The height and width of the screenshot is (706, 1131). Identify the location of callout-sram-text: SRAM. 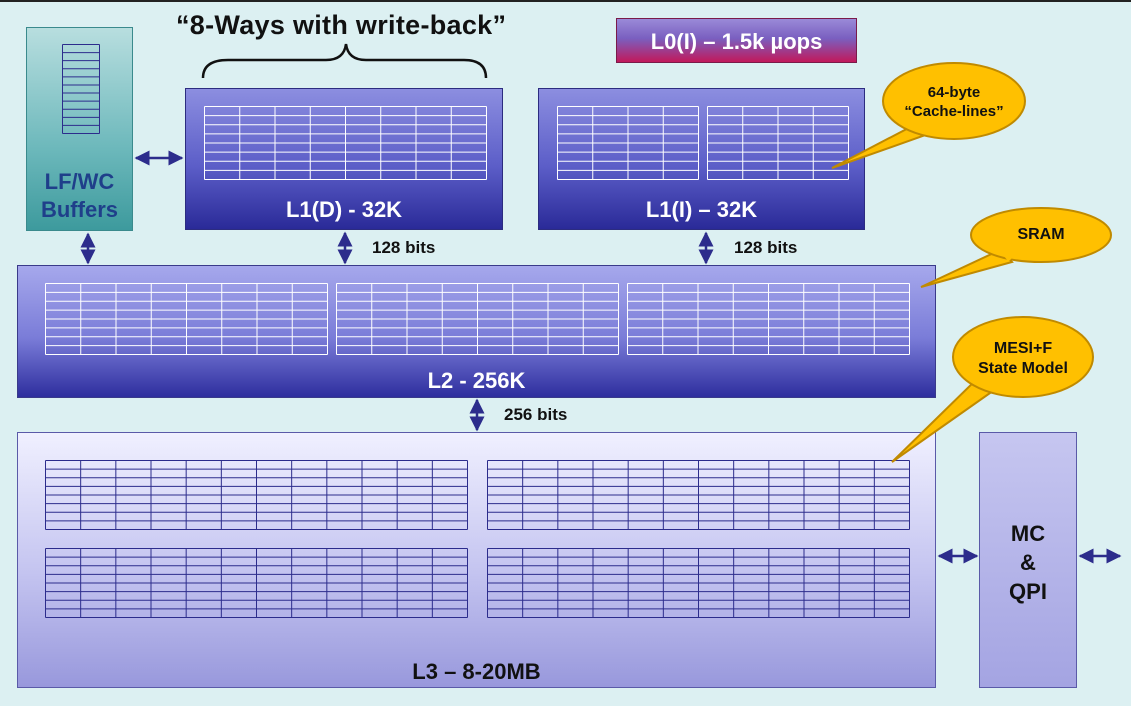
(1041, 234).